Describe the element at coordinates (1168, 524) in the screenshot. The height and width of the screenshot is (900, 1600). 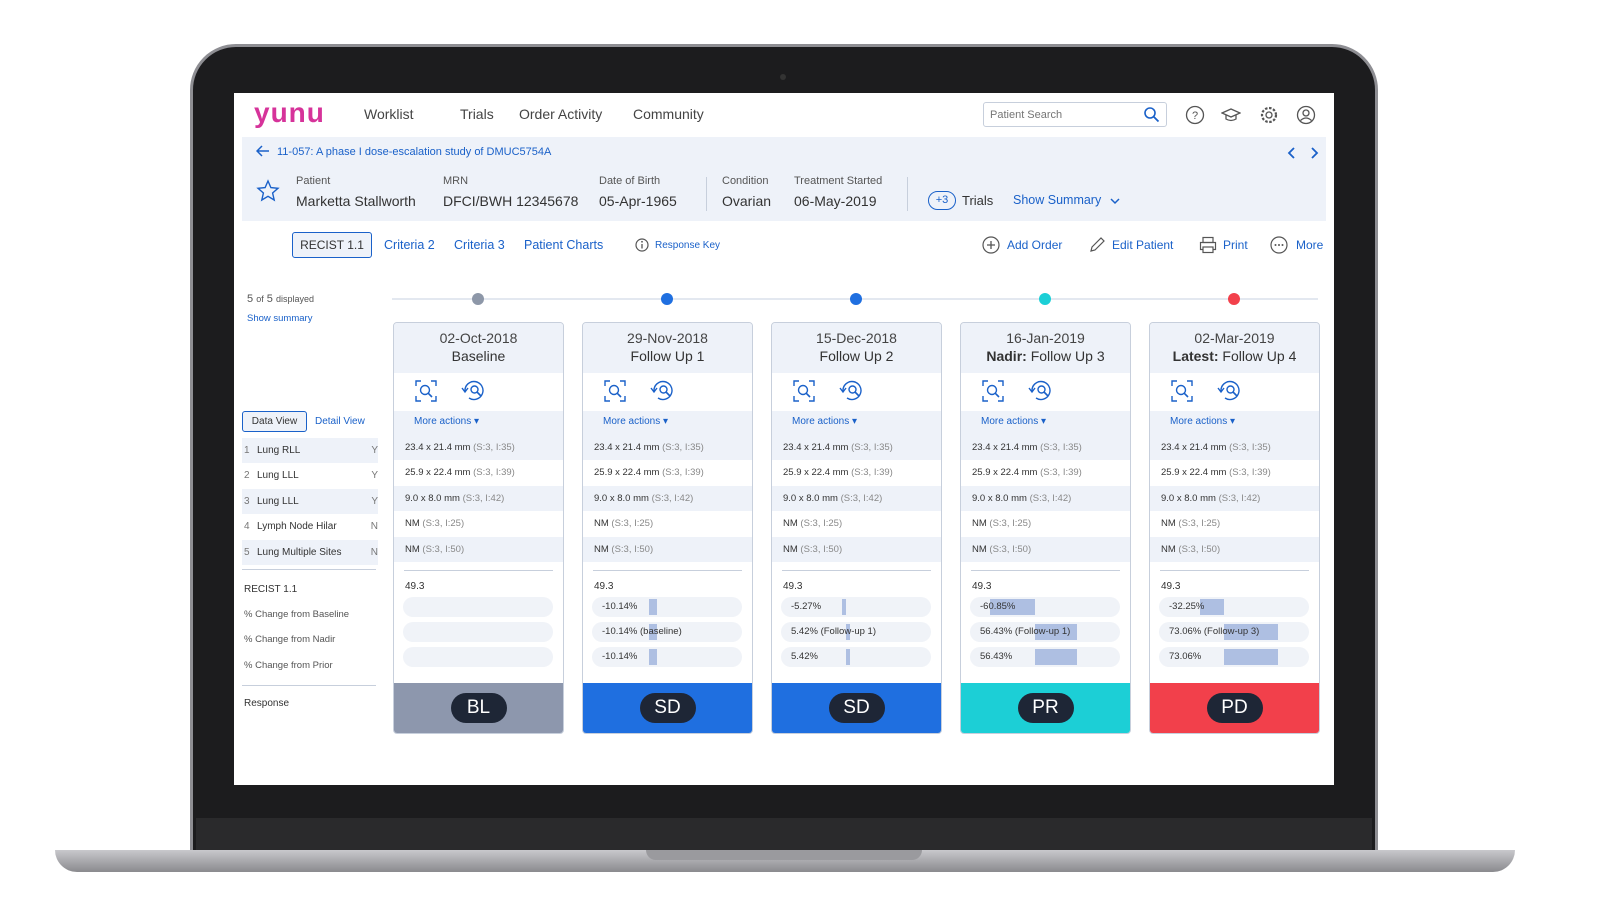
I see `measurement-value: NM` at that location.